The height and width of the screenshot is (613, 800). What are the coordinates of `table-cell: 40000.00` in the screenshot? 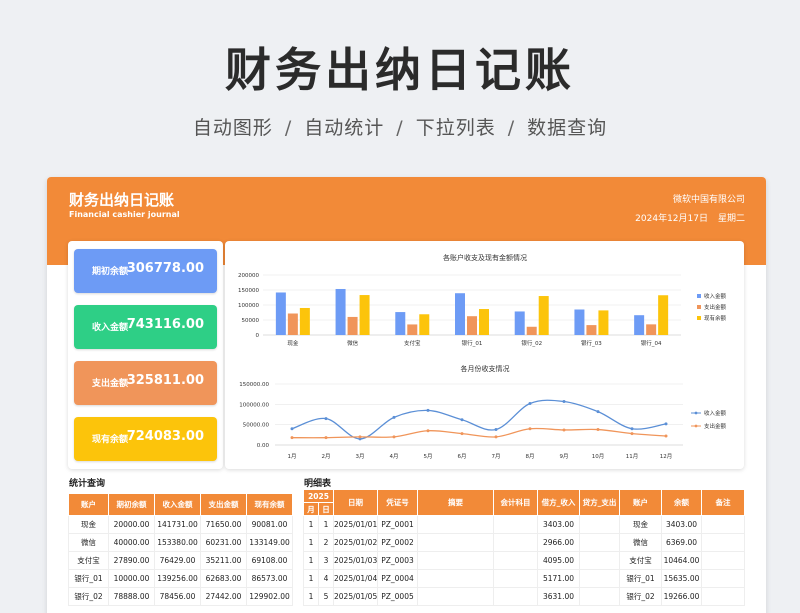 It's located at (131, 542).